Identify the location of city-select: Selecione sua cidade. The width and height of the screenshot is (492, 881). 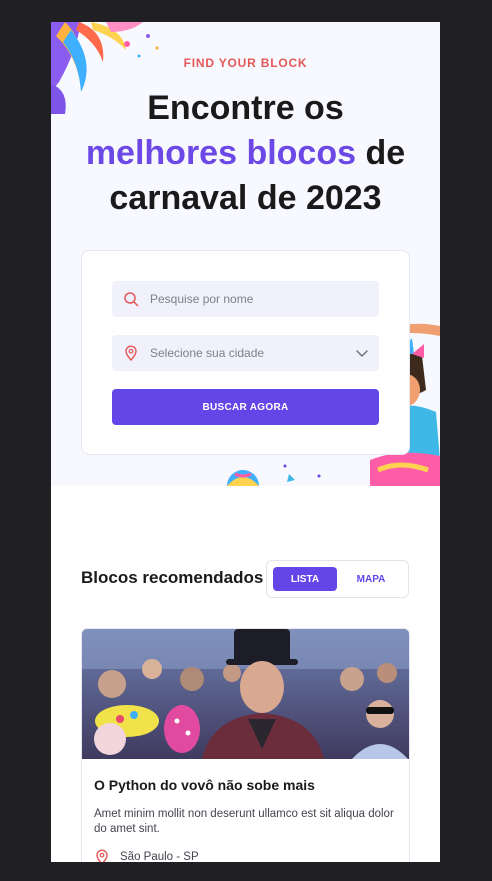
(245, 353).